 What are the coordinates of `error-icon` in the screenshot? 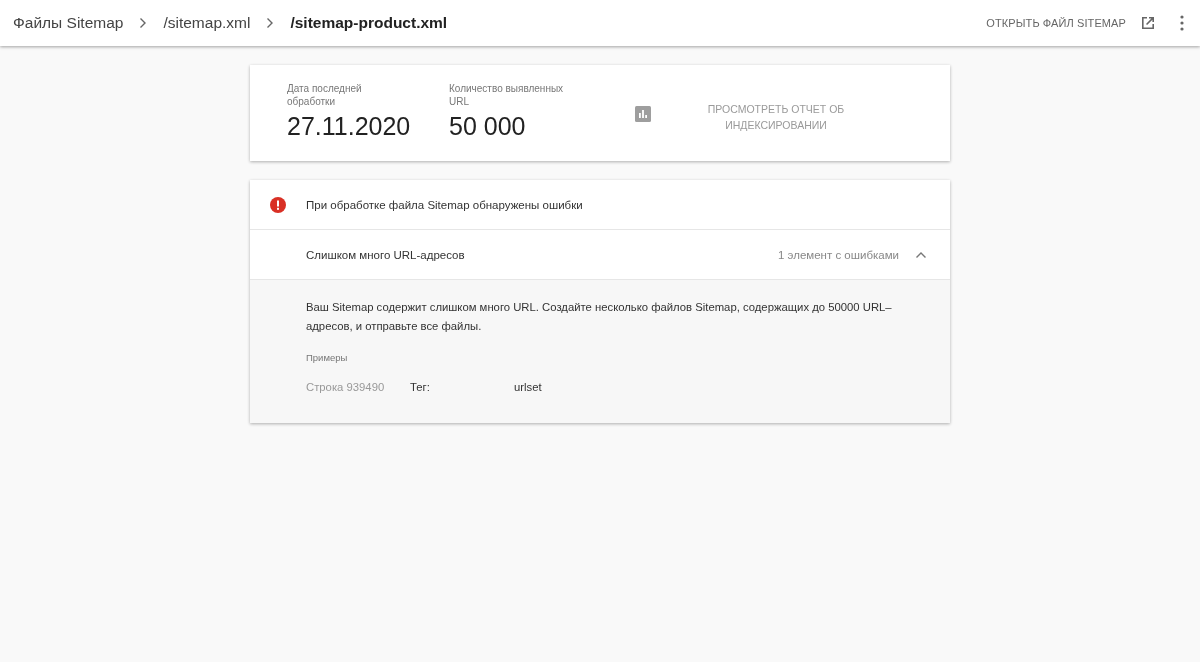 It's located at (278, 204).